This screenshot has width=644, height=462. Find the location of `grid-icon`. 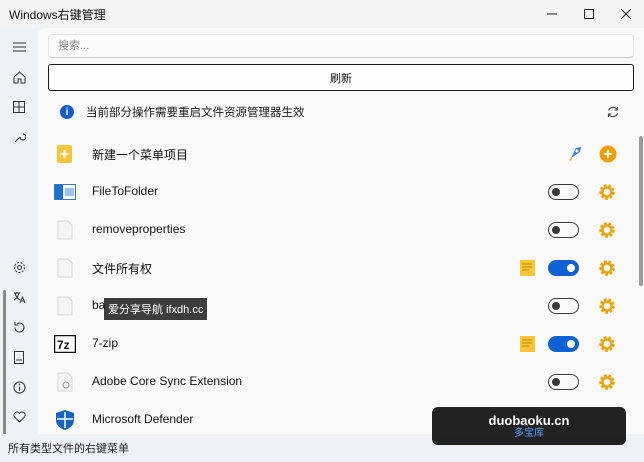

grid-icon is located at coordinates (19, 107).